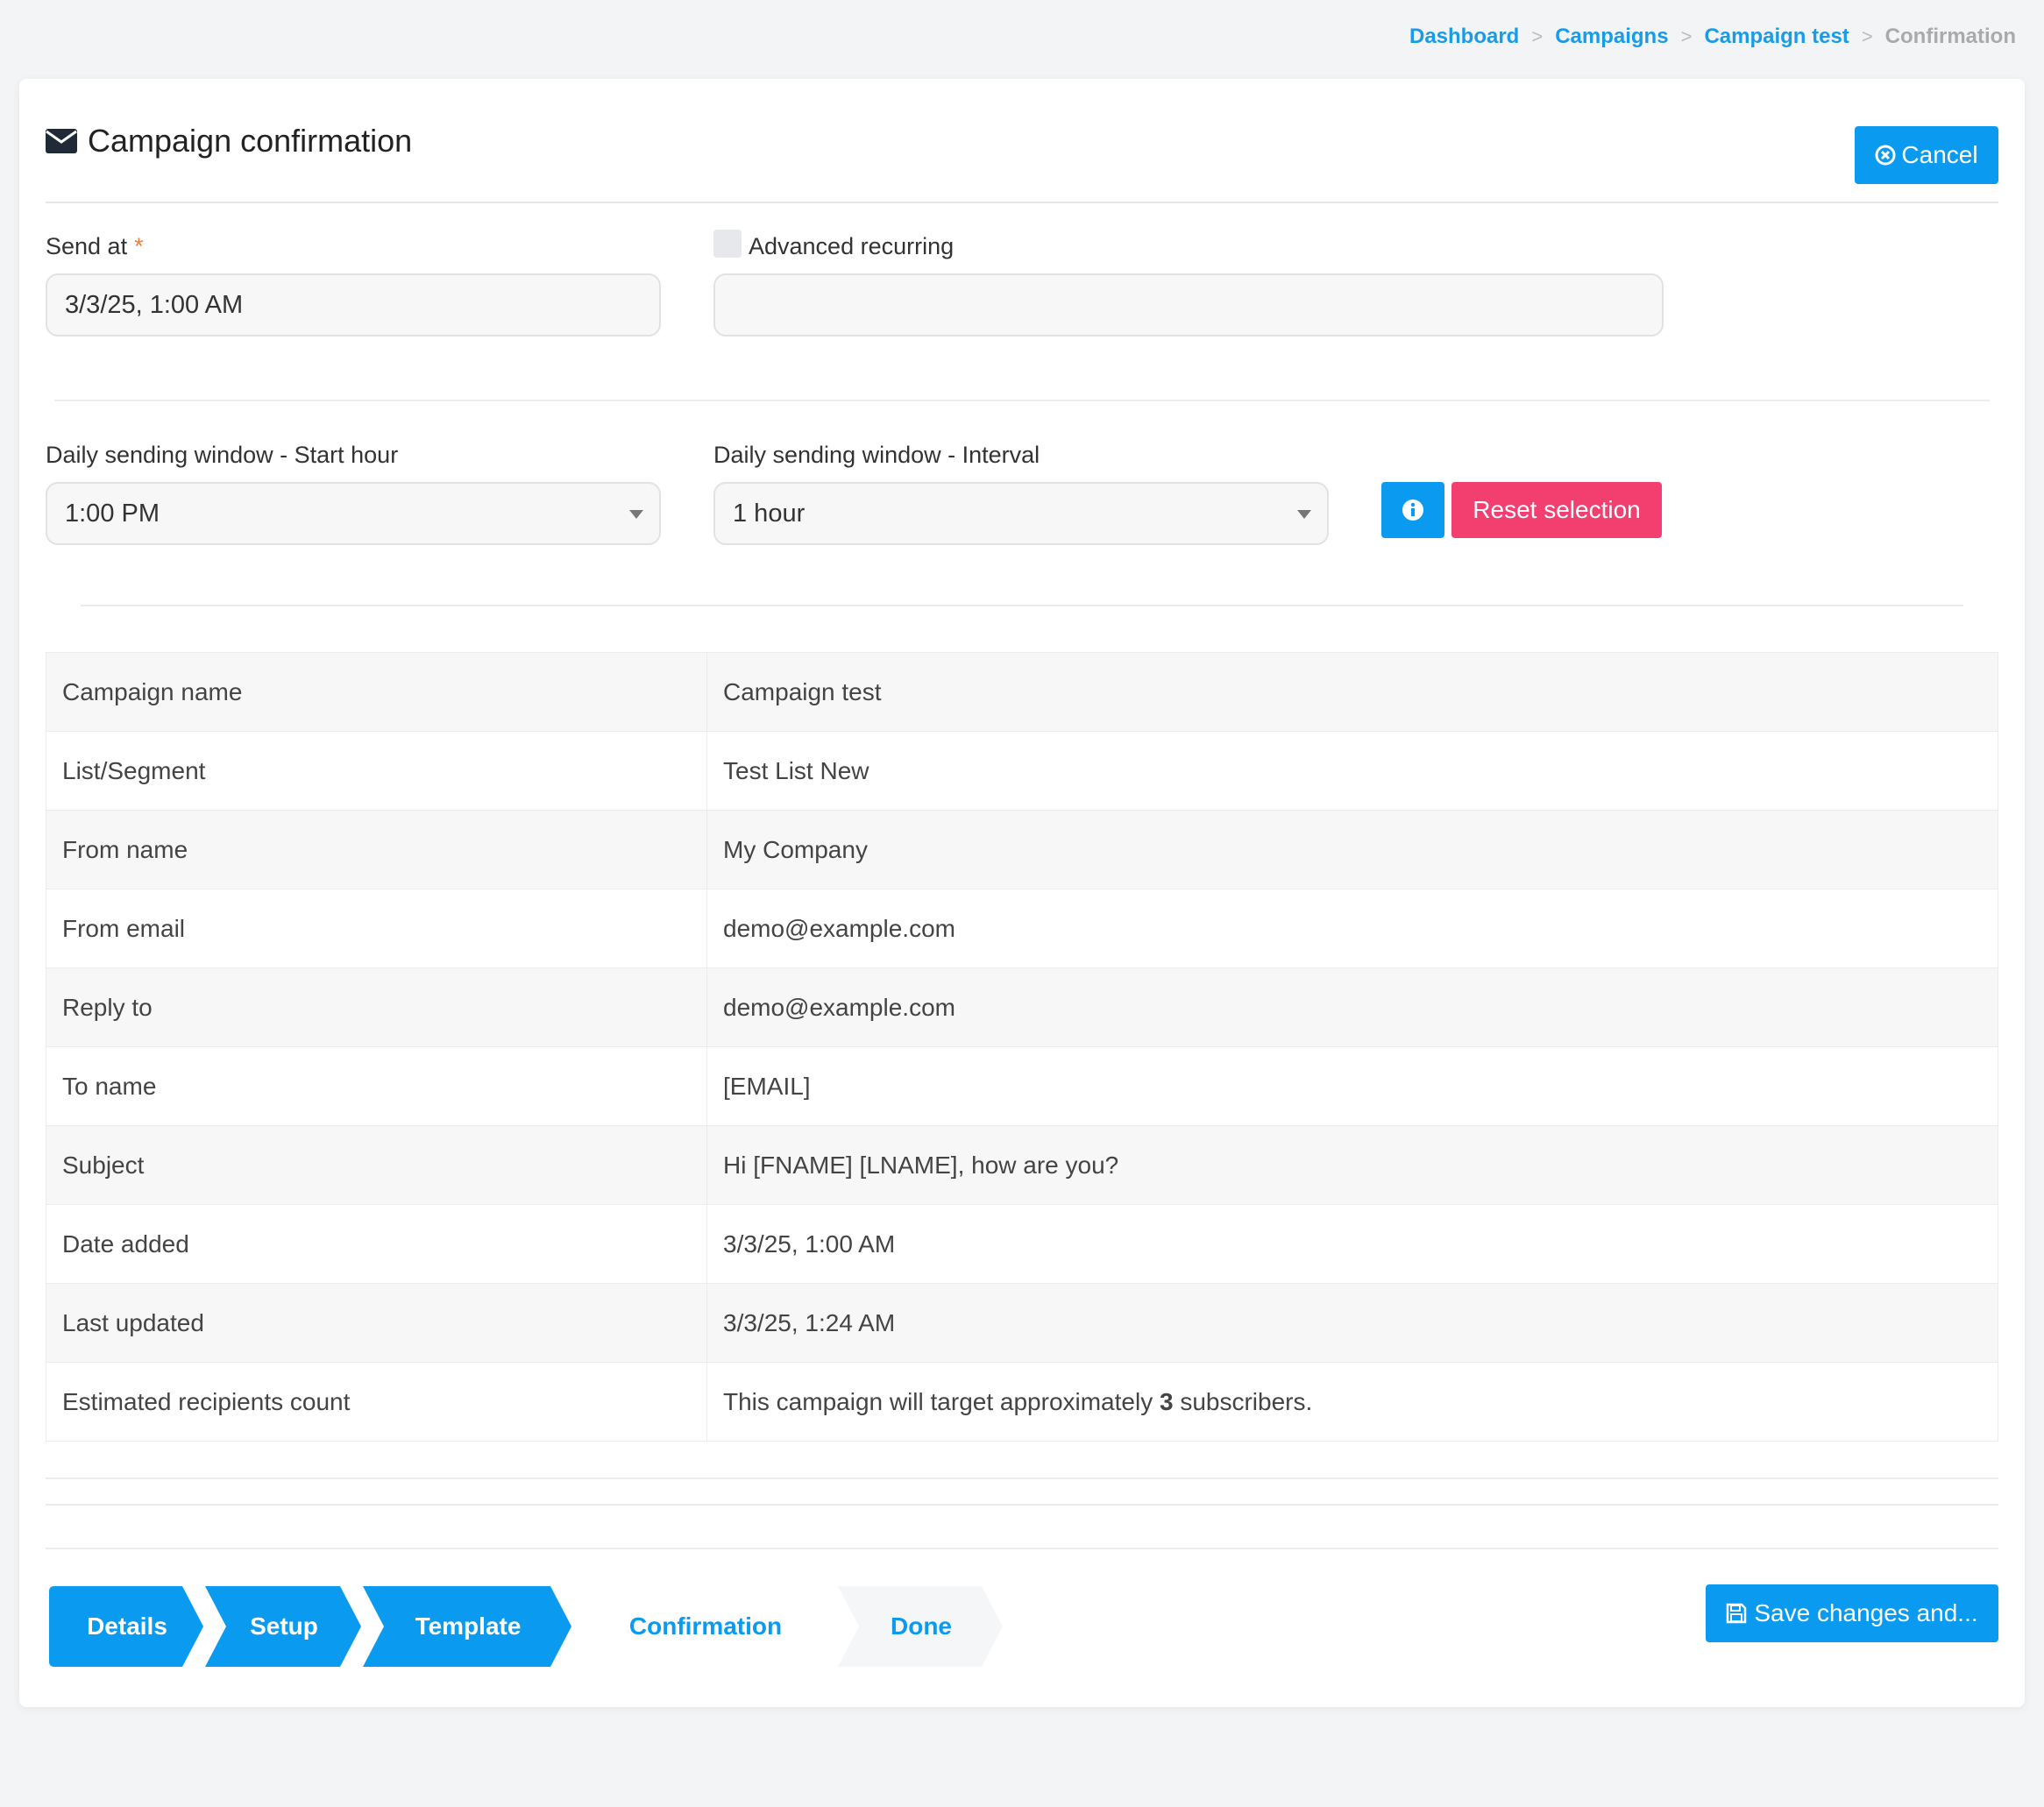 The height and width of the screenshot is (1807, 2044). What do you see at coordinates (112, 514) in the screenshot?
I see `start-hour-value: 1:00 PM` at bounding box center [112, 514].